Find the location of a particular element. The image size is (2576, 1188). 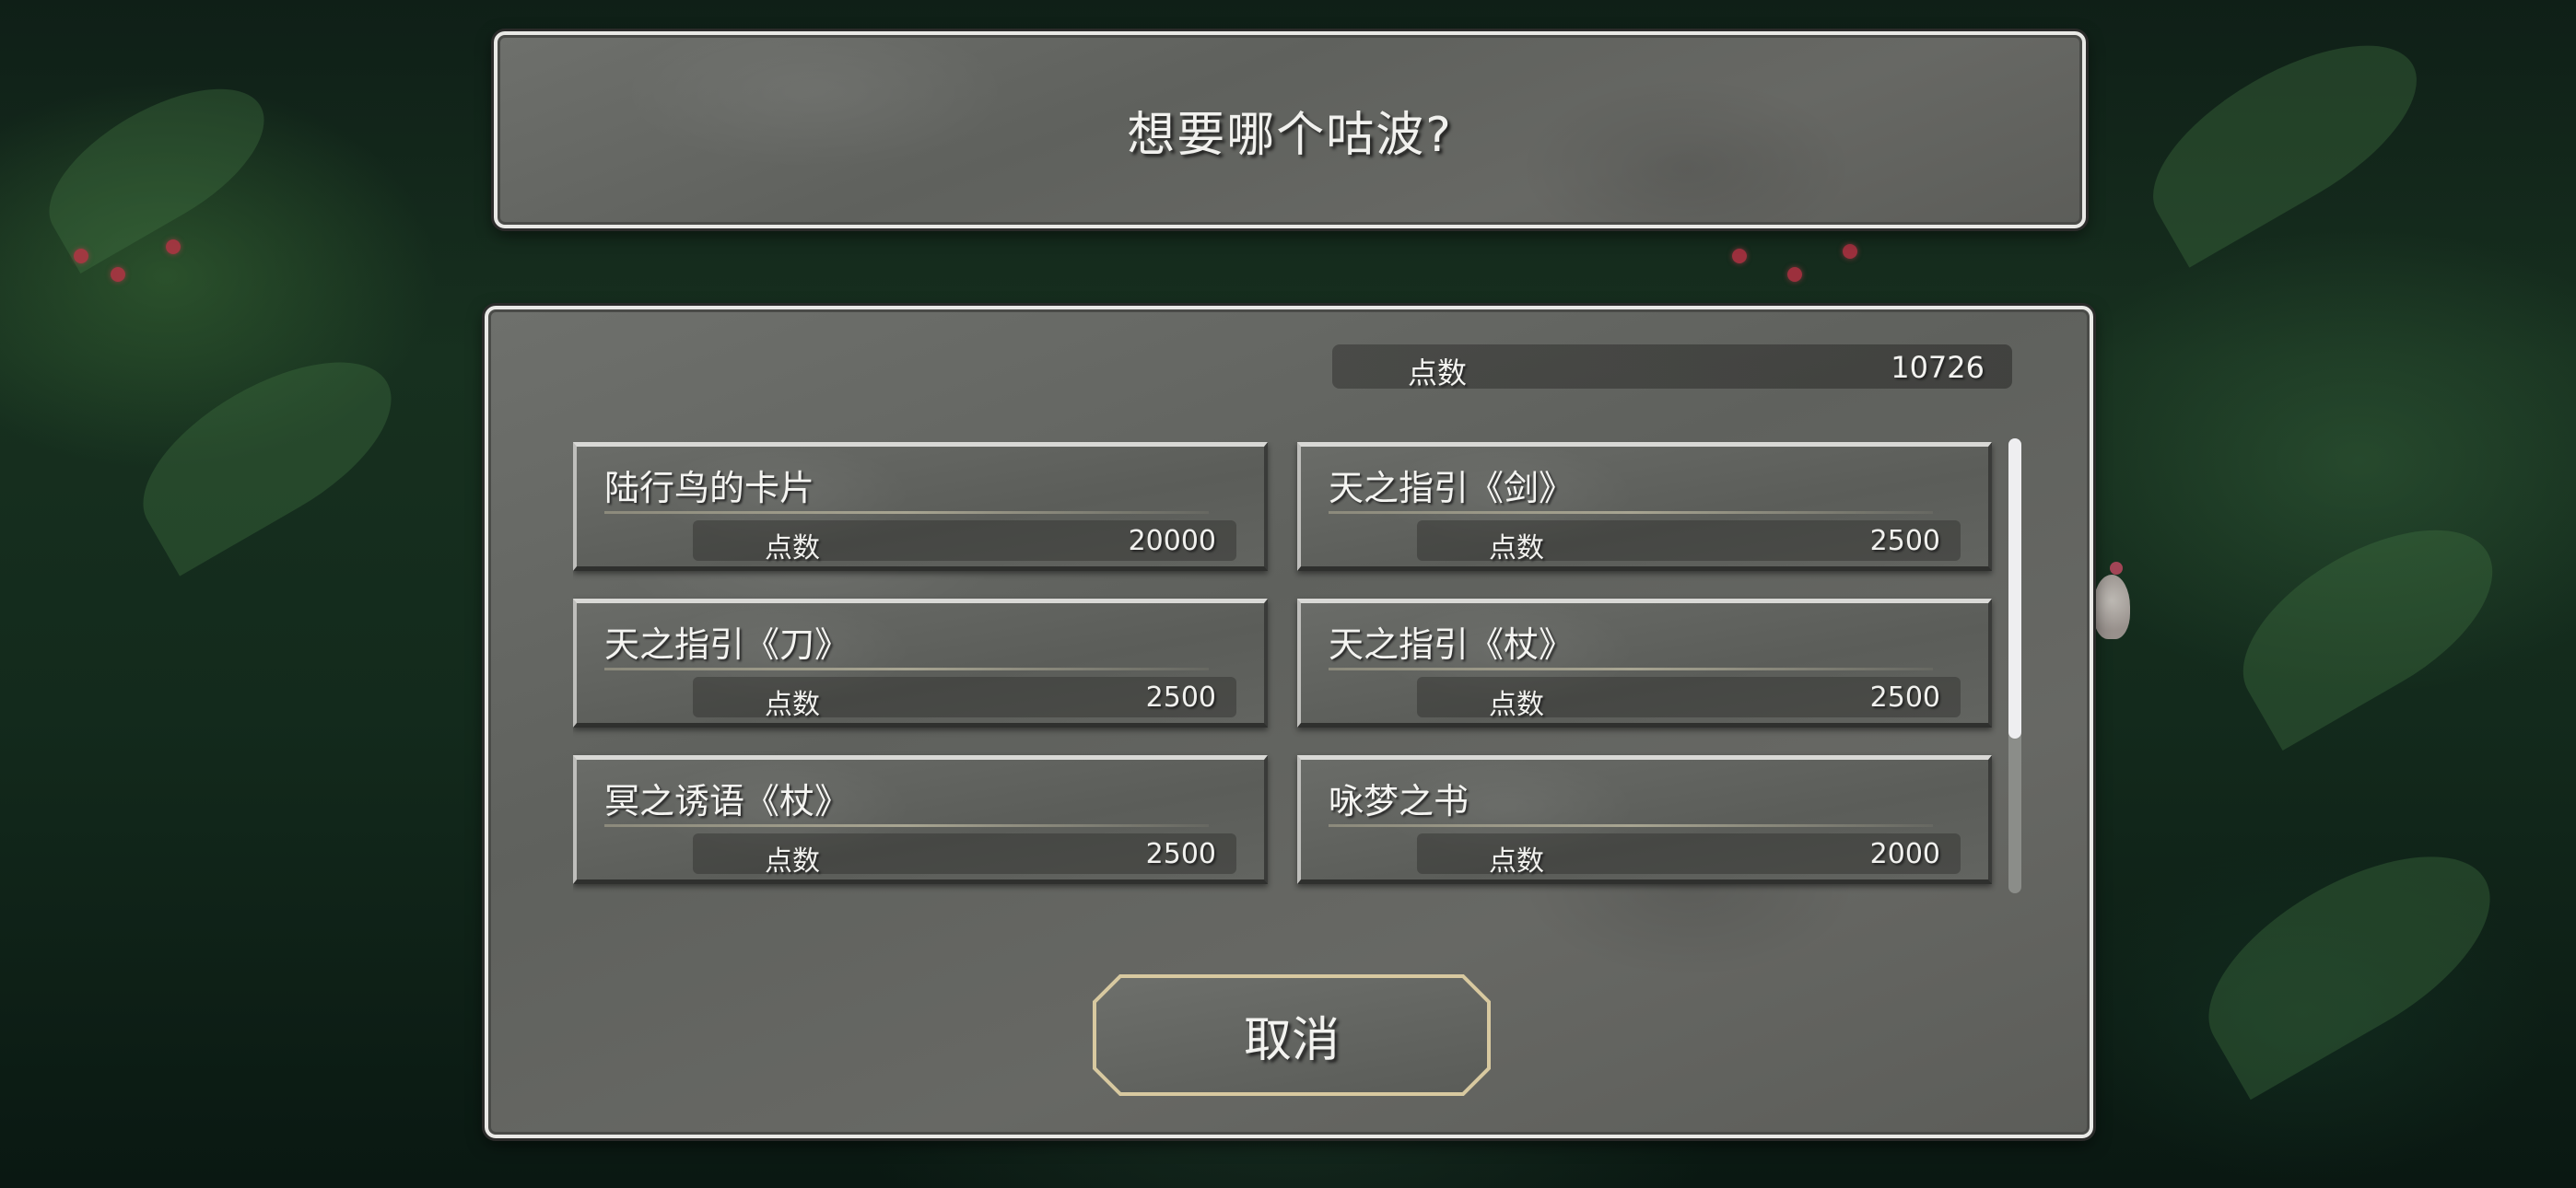

item-cost: 点数 2000 is located at coordinates (1689, 855).